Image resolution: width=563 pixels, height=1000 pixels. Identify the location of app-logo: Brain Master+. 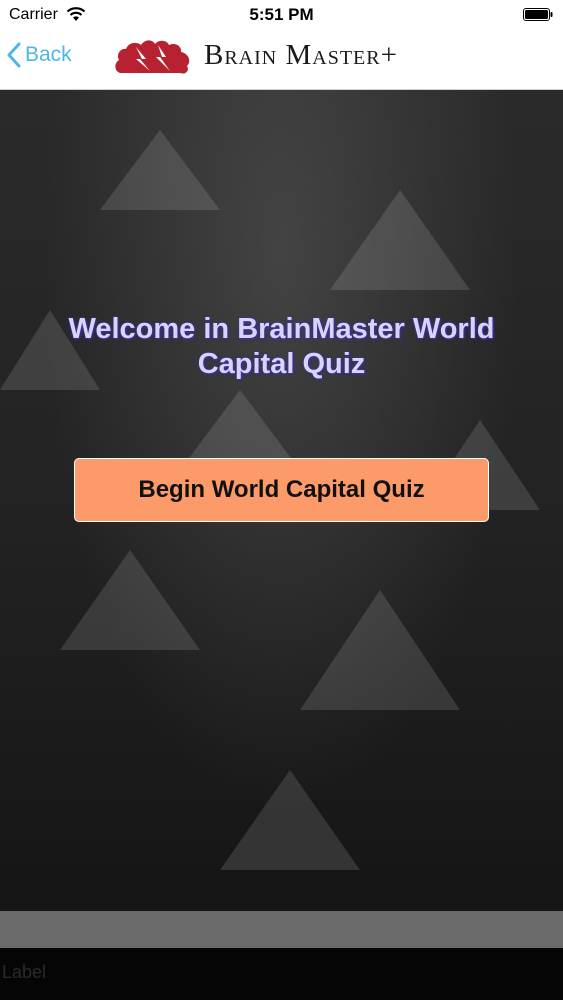
(256, 55).